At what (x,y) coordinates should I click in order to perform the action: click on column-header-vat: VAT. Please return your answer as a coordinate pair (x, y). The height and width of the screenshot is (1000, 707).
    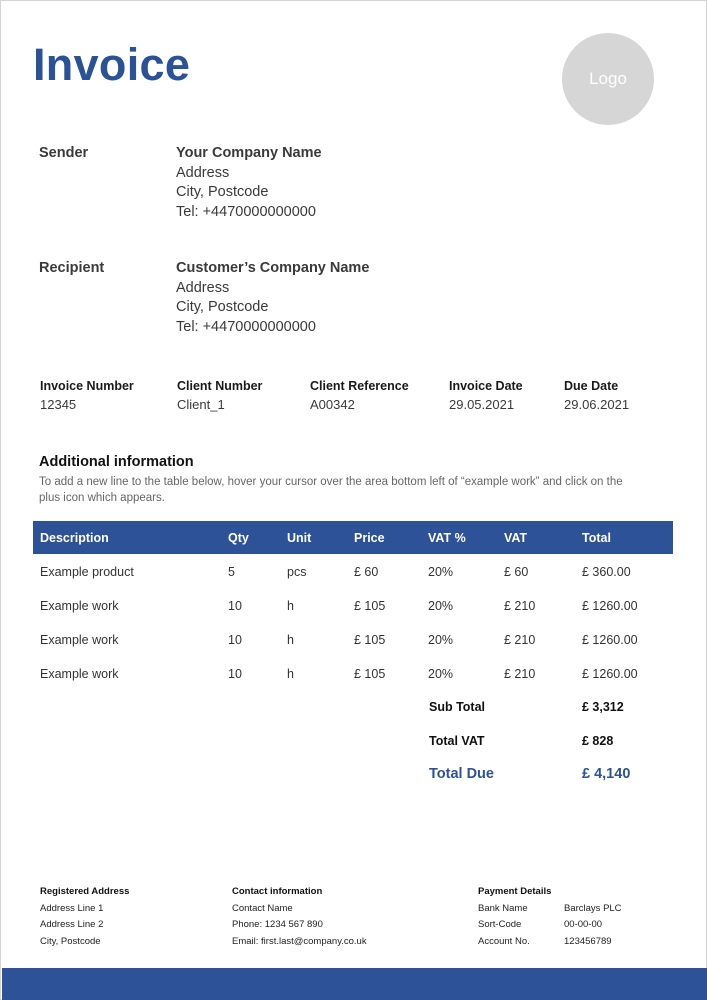
    Looking at the image, I should click on (516, 538).